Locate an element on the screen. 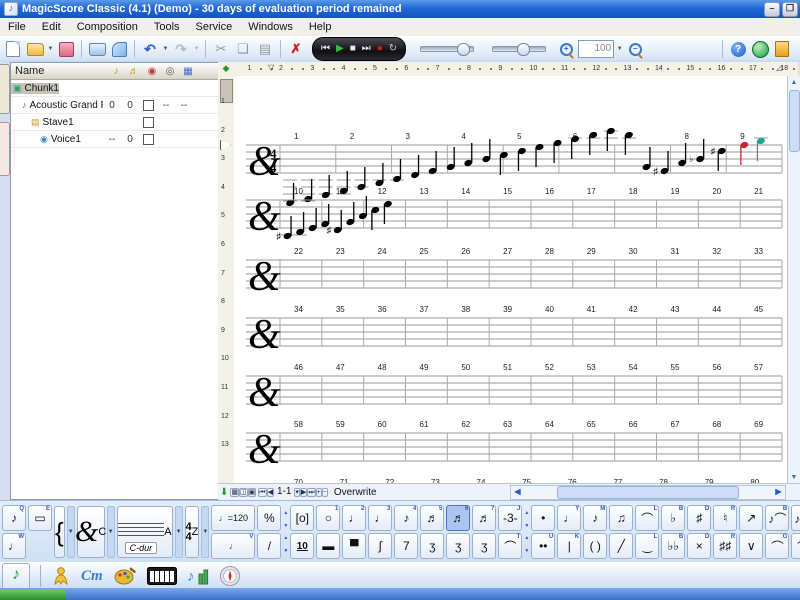 The height and width of the screenshot is (600, 800). zoom-out-button: − is located at coordinates (635, 49).